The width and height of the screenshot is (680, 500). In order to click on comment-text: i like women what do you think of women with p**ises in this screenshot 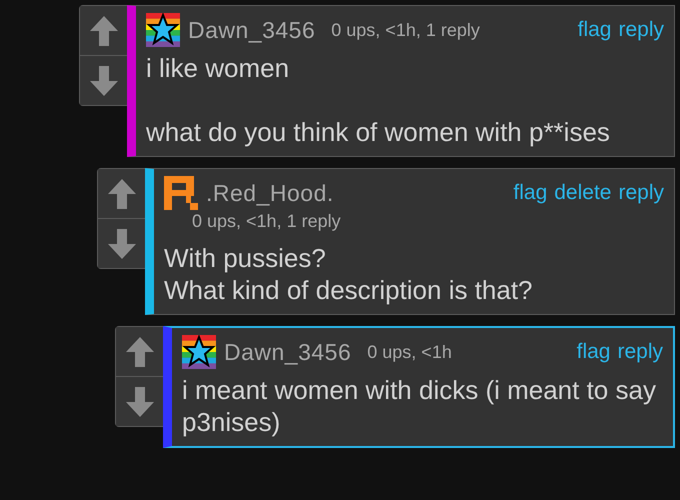, I will do `click(378, 100)`.